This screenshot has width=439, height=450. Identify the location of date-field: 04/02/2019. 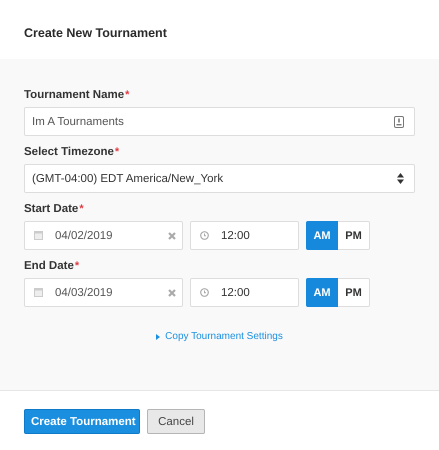
(103, 235).